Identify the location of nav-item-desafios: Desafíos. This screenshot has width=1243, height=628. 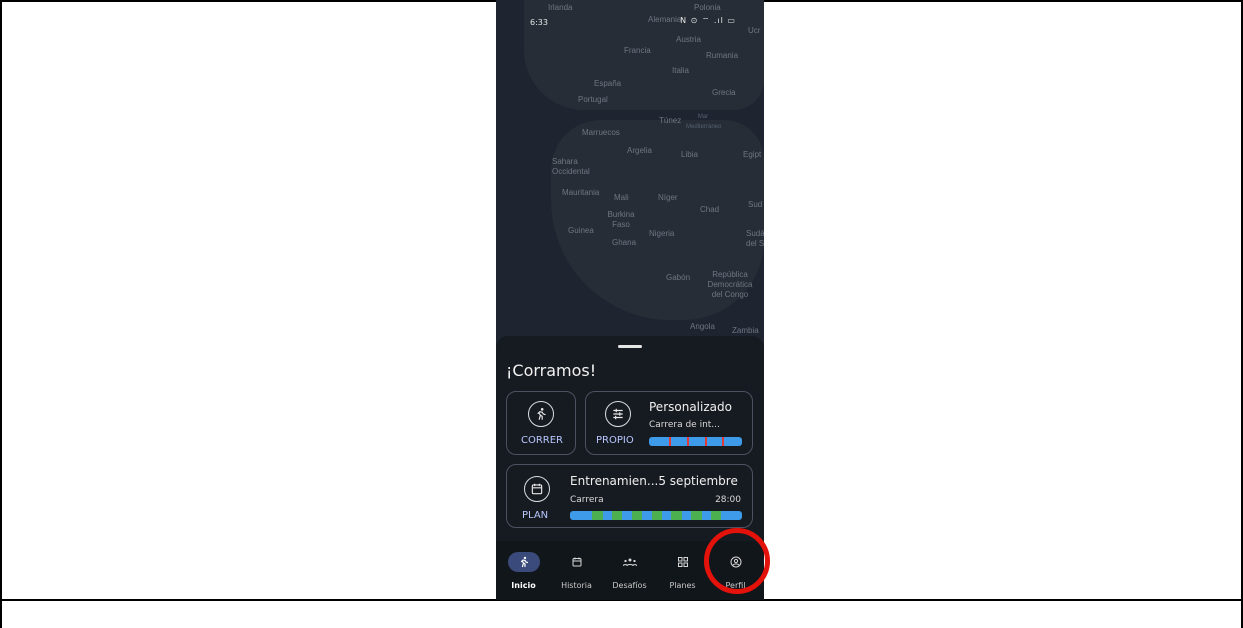
(629, 570).